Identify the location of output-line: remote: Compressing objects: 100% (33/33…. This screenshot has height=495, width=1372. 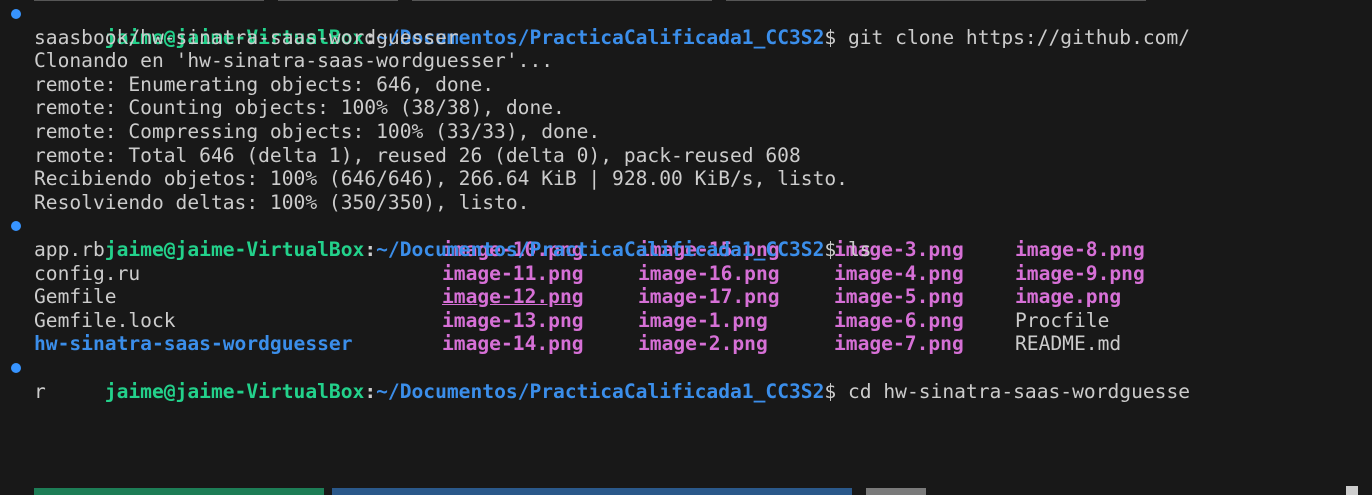
(317, 131).